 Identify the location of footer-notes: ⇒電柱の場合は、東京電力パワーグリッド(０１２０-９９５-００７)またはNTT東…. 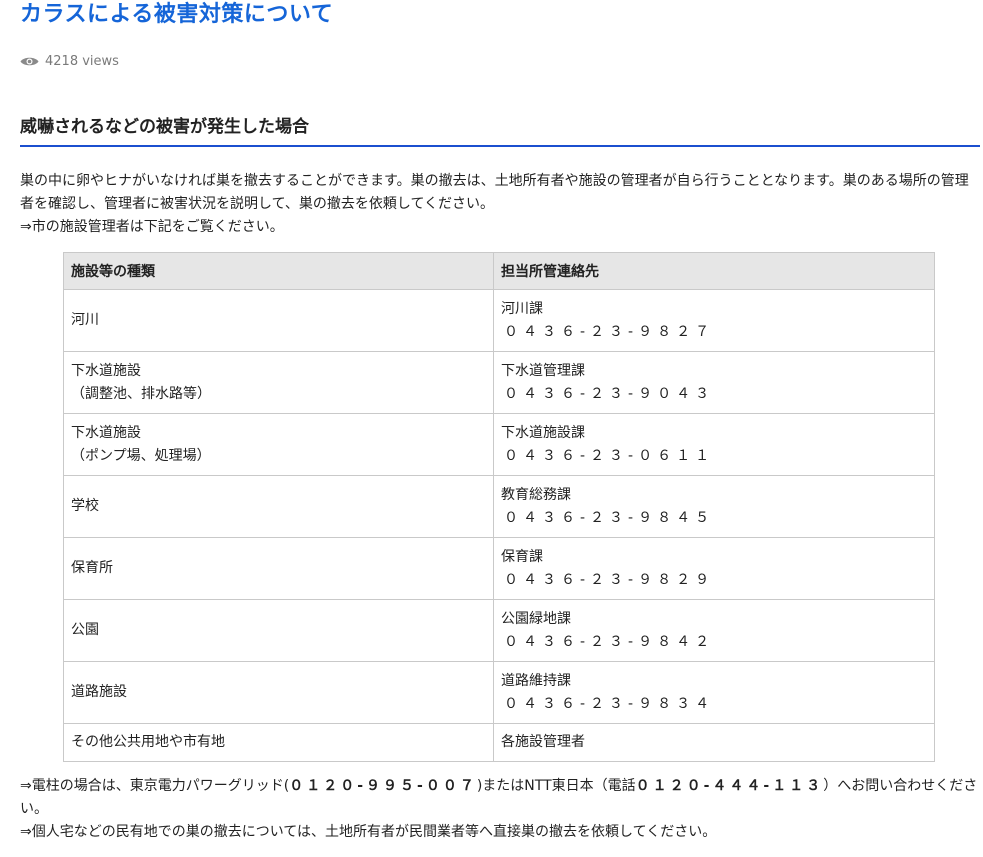
(499, 809).